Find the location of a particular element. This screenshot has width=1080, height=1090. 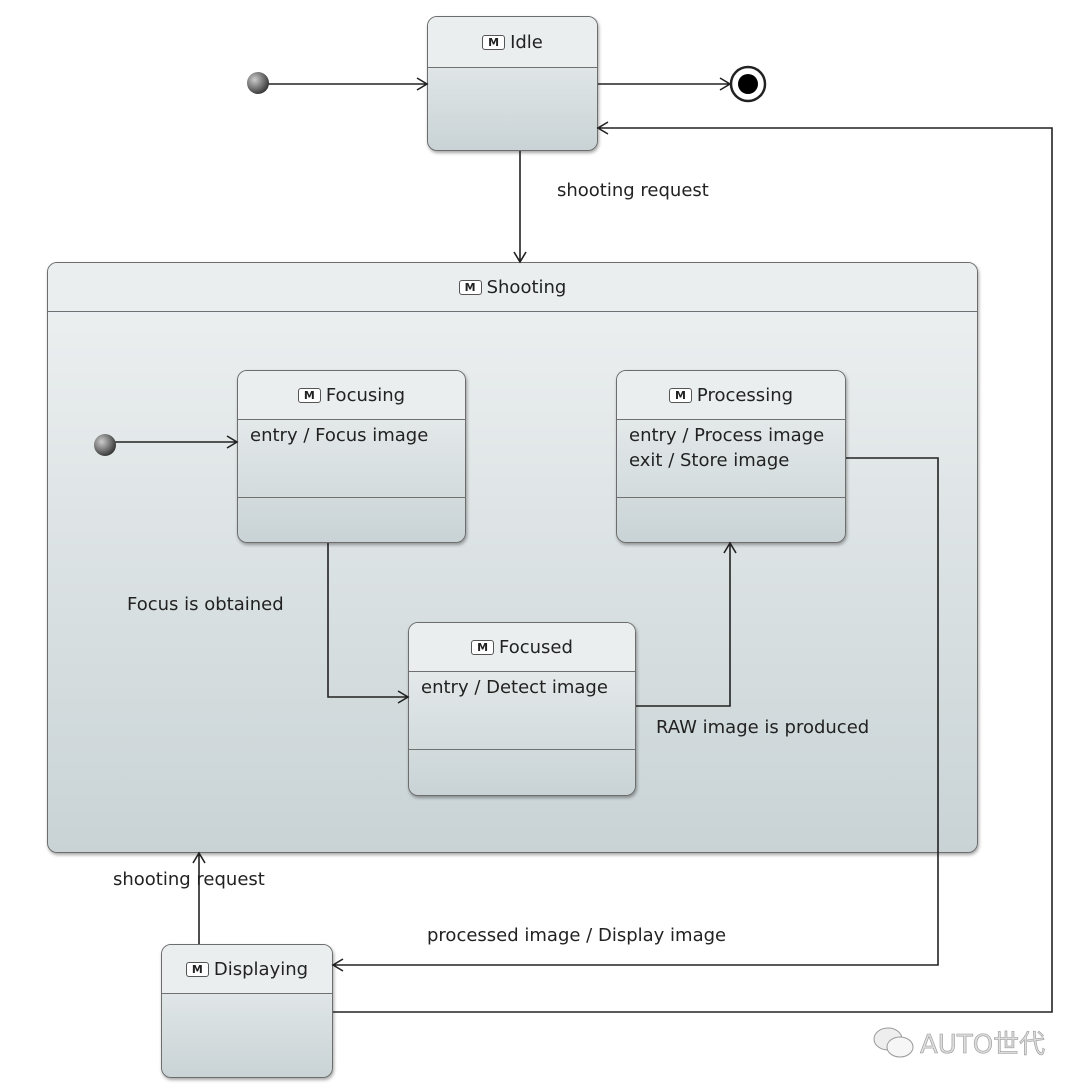

initial-pseudostate is located at coordinates (258, 83).